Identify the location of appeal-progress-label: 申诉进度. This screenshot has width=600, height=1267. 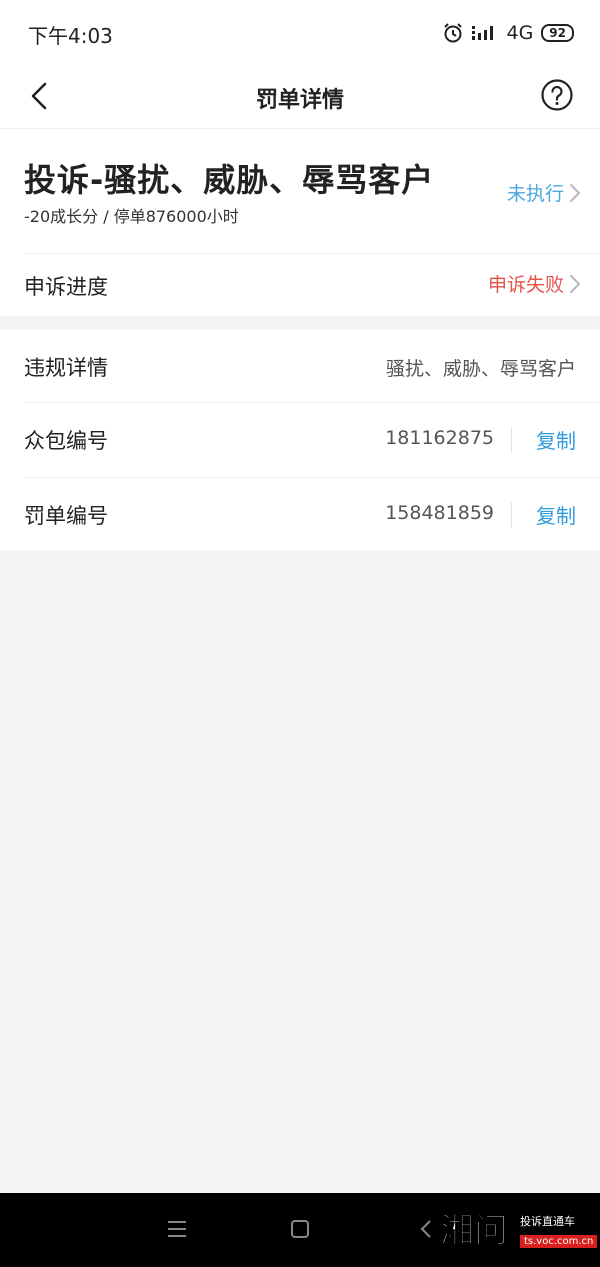
(66, 287).